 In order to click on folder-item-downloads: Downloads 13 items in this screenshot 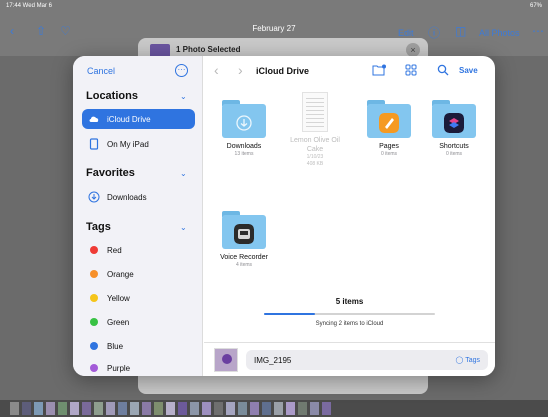, I will do `click(244, 129)`.